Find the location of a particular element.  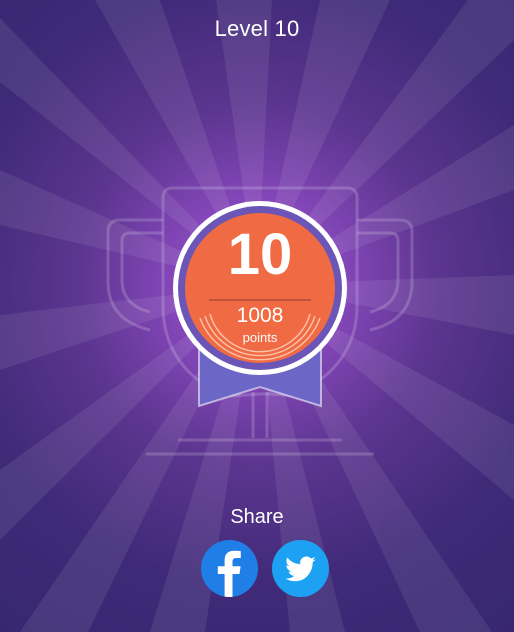

share-buttons is located at coordinates (265, 568).